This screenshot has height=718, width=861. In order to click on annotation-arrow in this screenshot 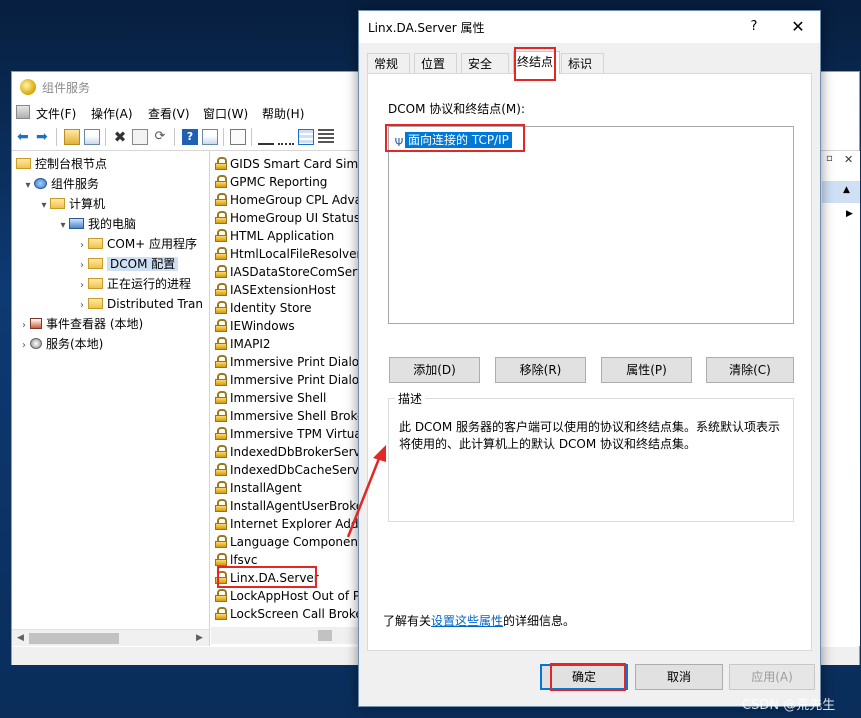, I will do `click(366, 491)`.